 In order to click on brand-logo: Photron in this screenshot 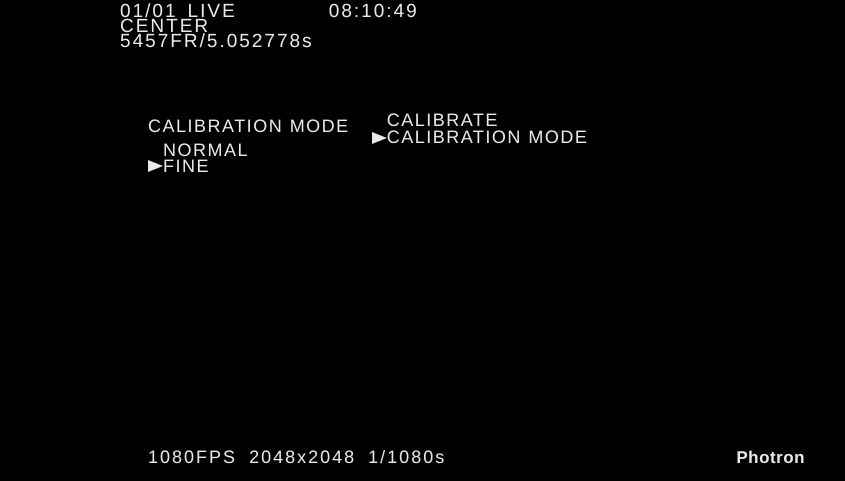, I will do `click(770, 457)`.